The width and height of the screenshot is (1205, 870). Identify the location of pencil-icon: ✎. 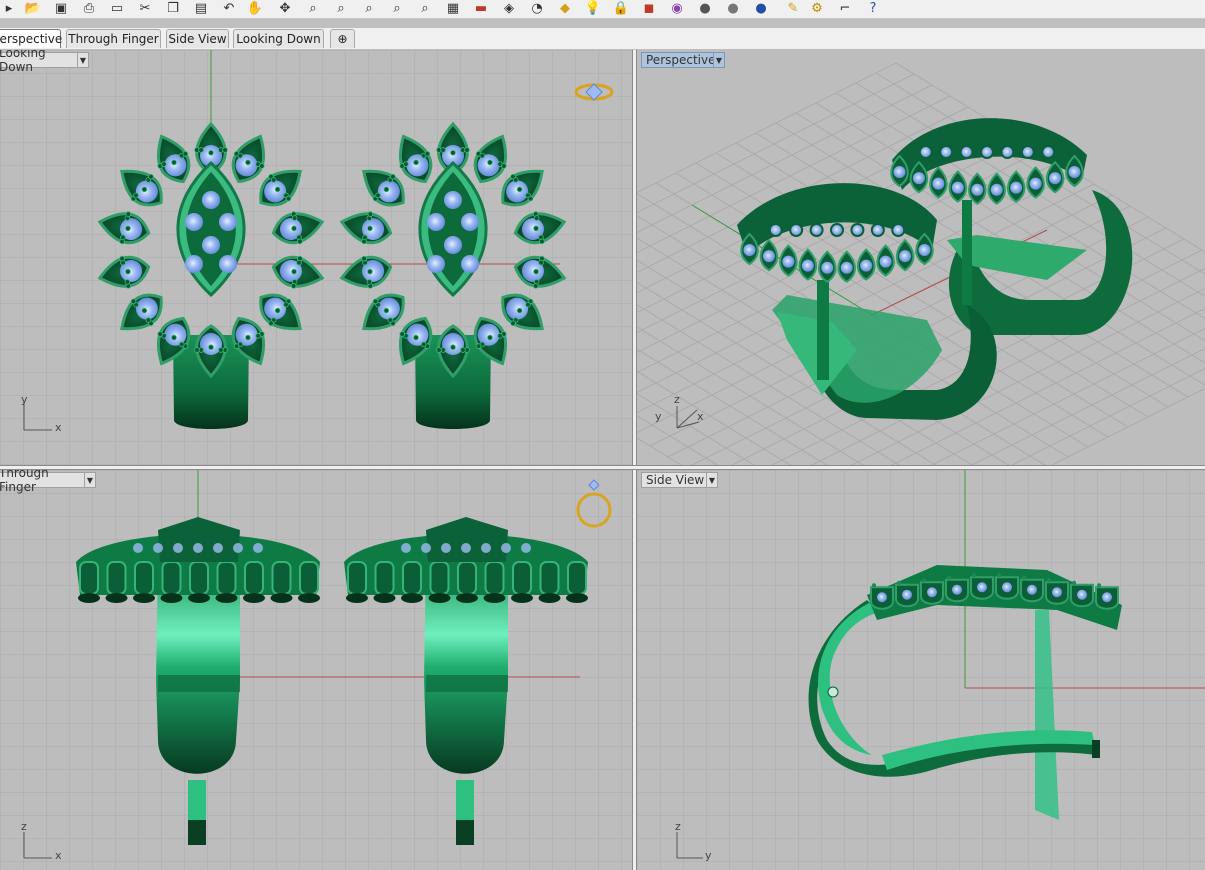
(793, 8).